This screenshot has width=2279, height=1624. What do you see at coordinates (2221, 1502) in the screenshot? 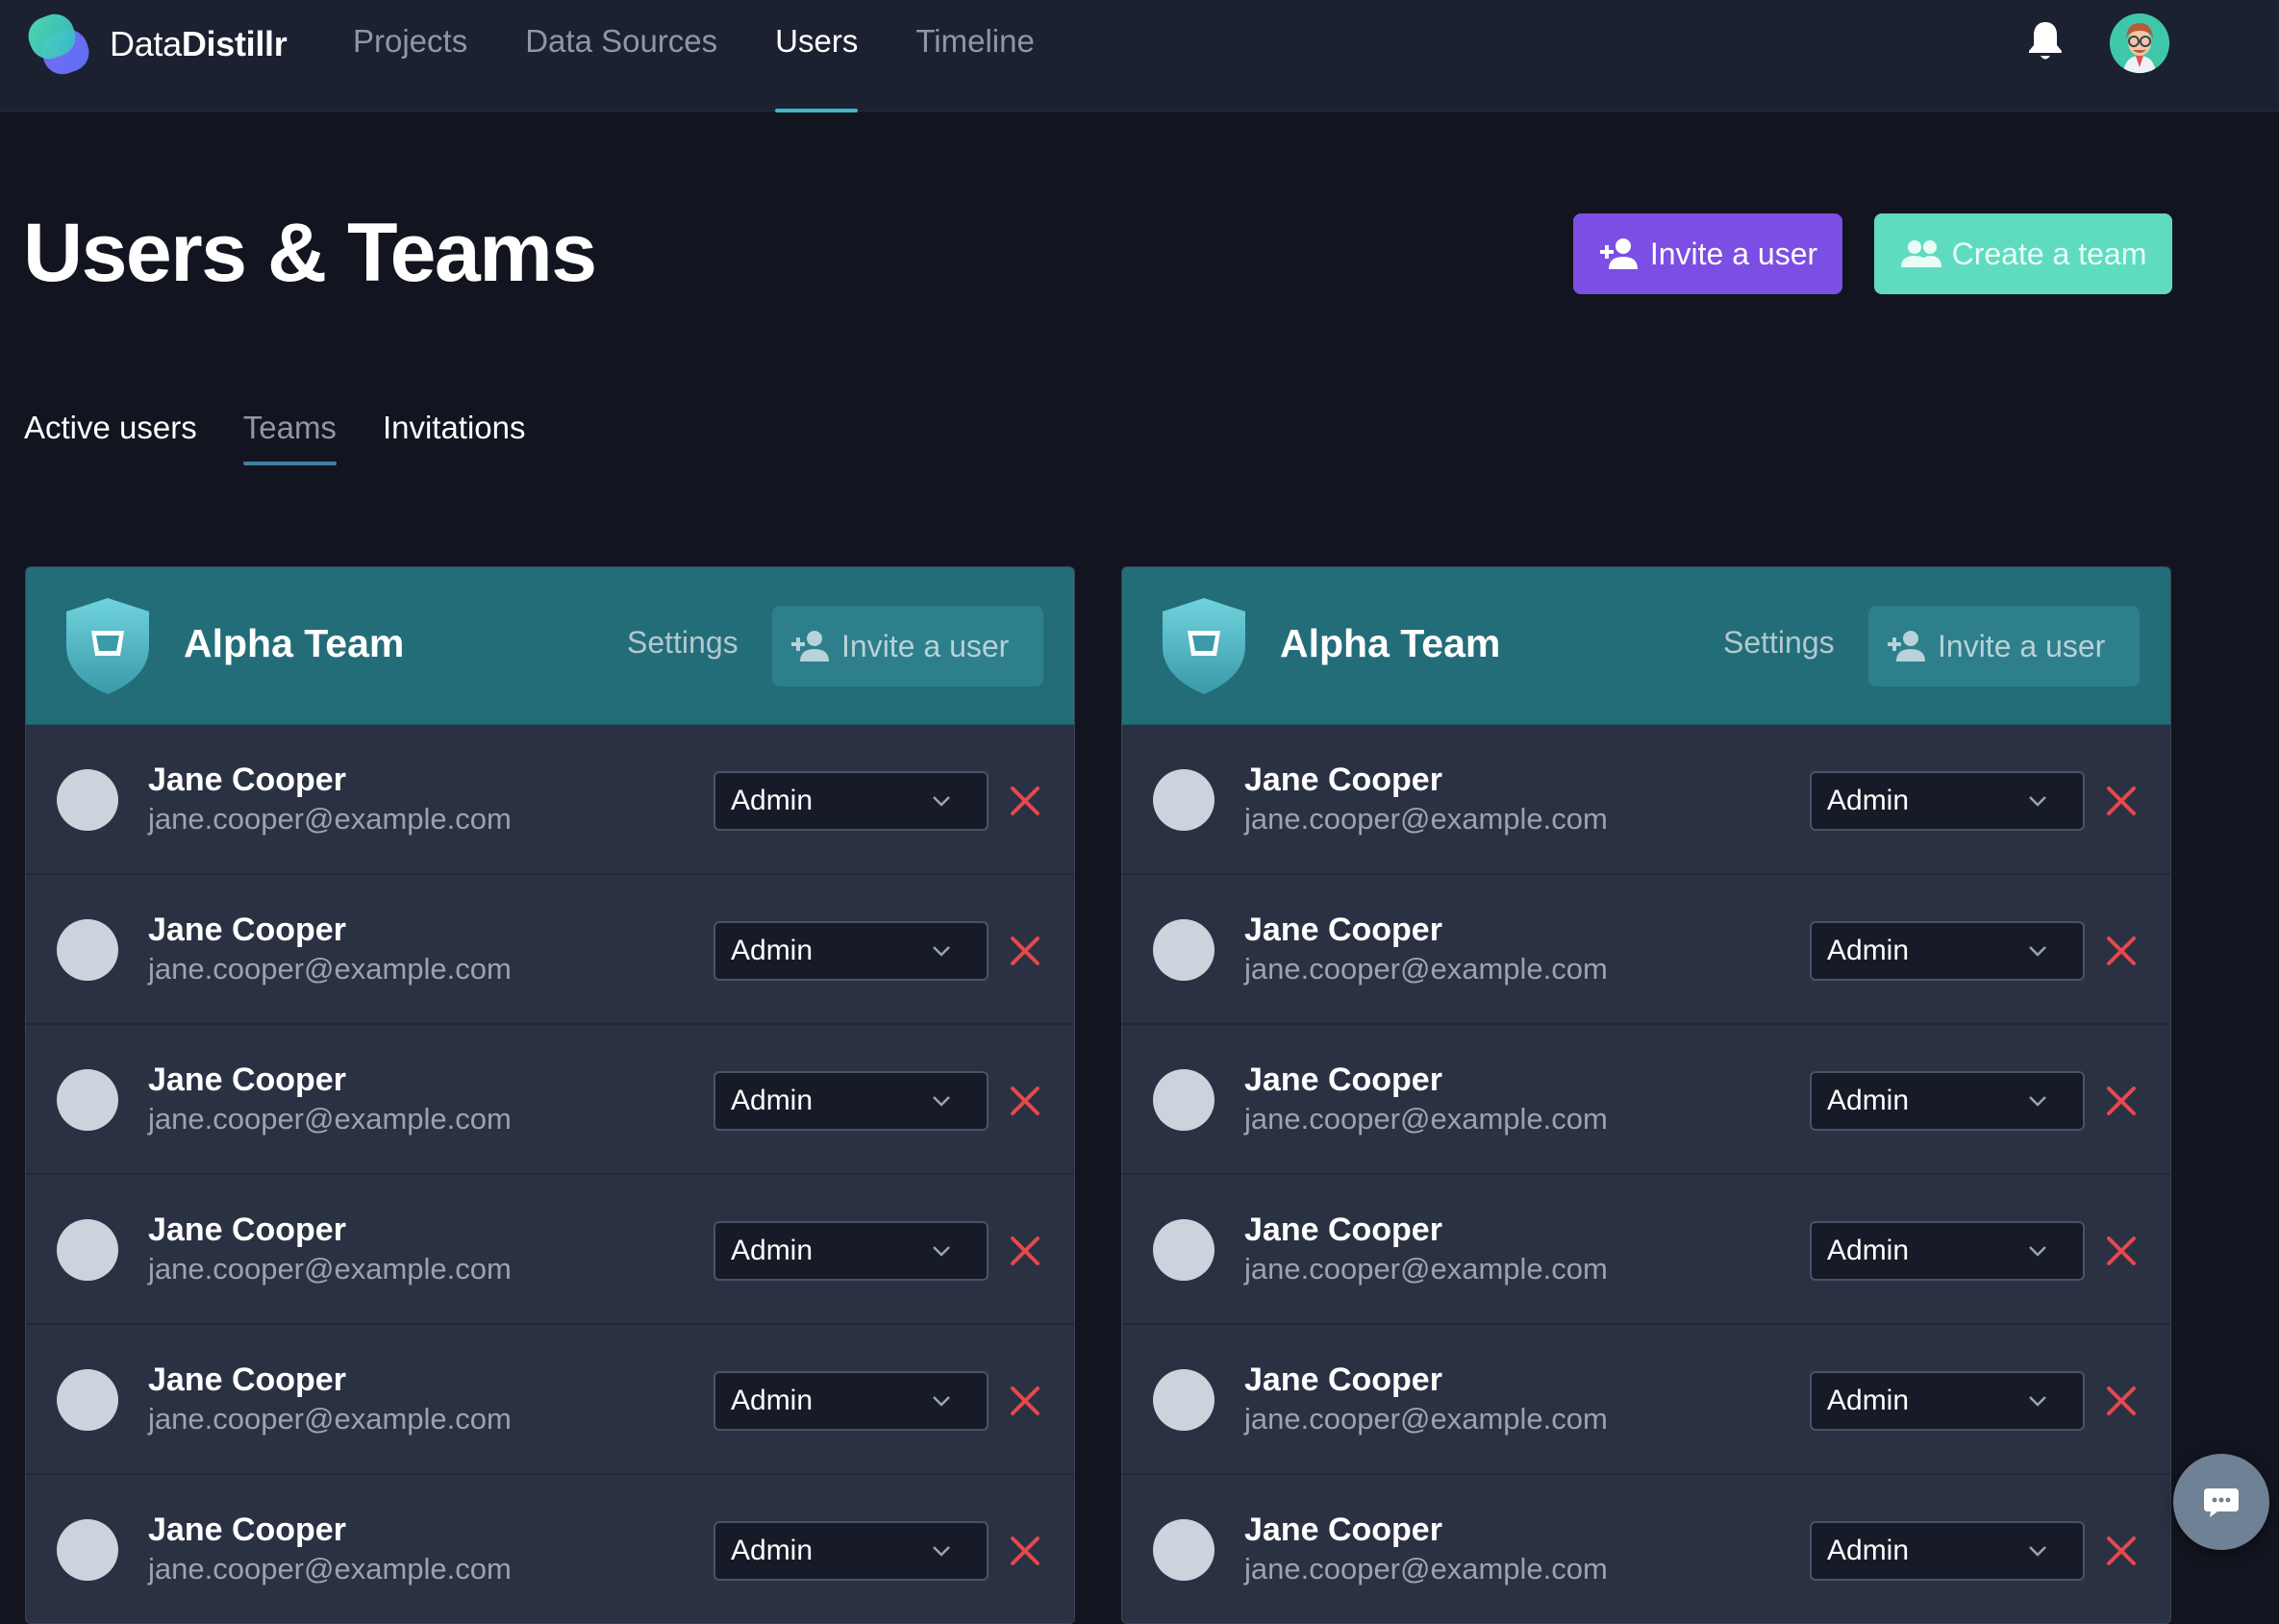
I see `chat-button` at bounding box center [2221, 1502].